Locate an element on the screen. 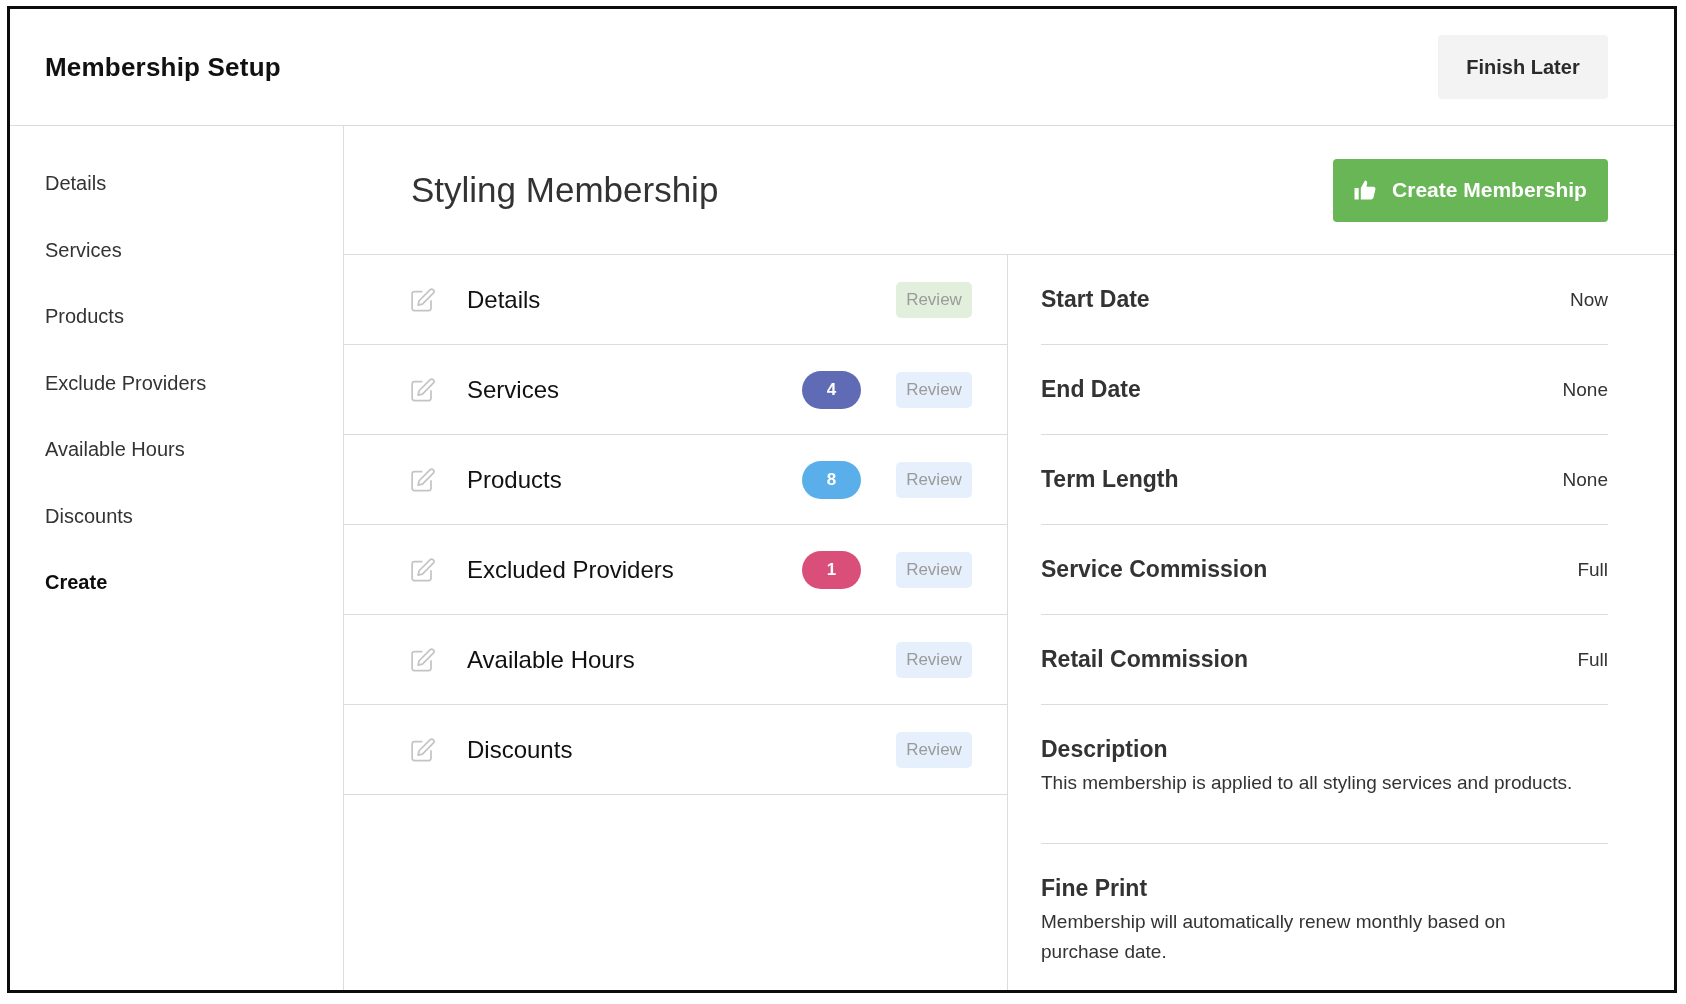 This screenshot has height=1004, width=1686. field-label: Term Length is located at coordinates (1110, 479).